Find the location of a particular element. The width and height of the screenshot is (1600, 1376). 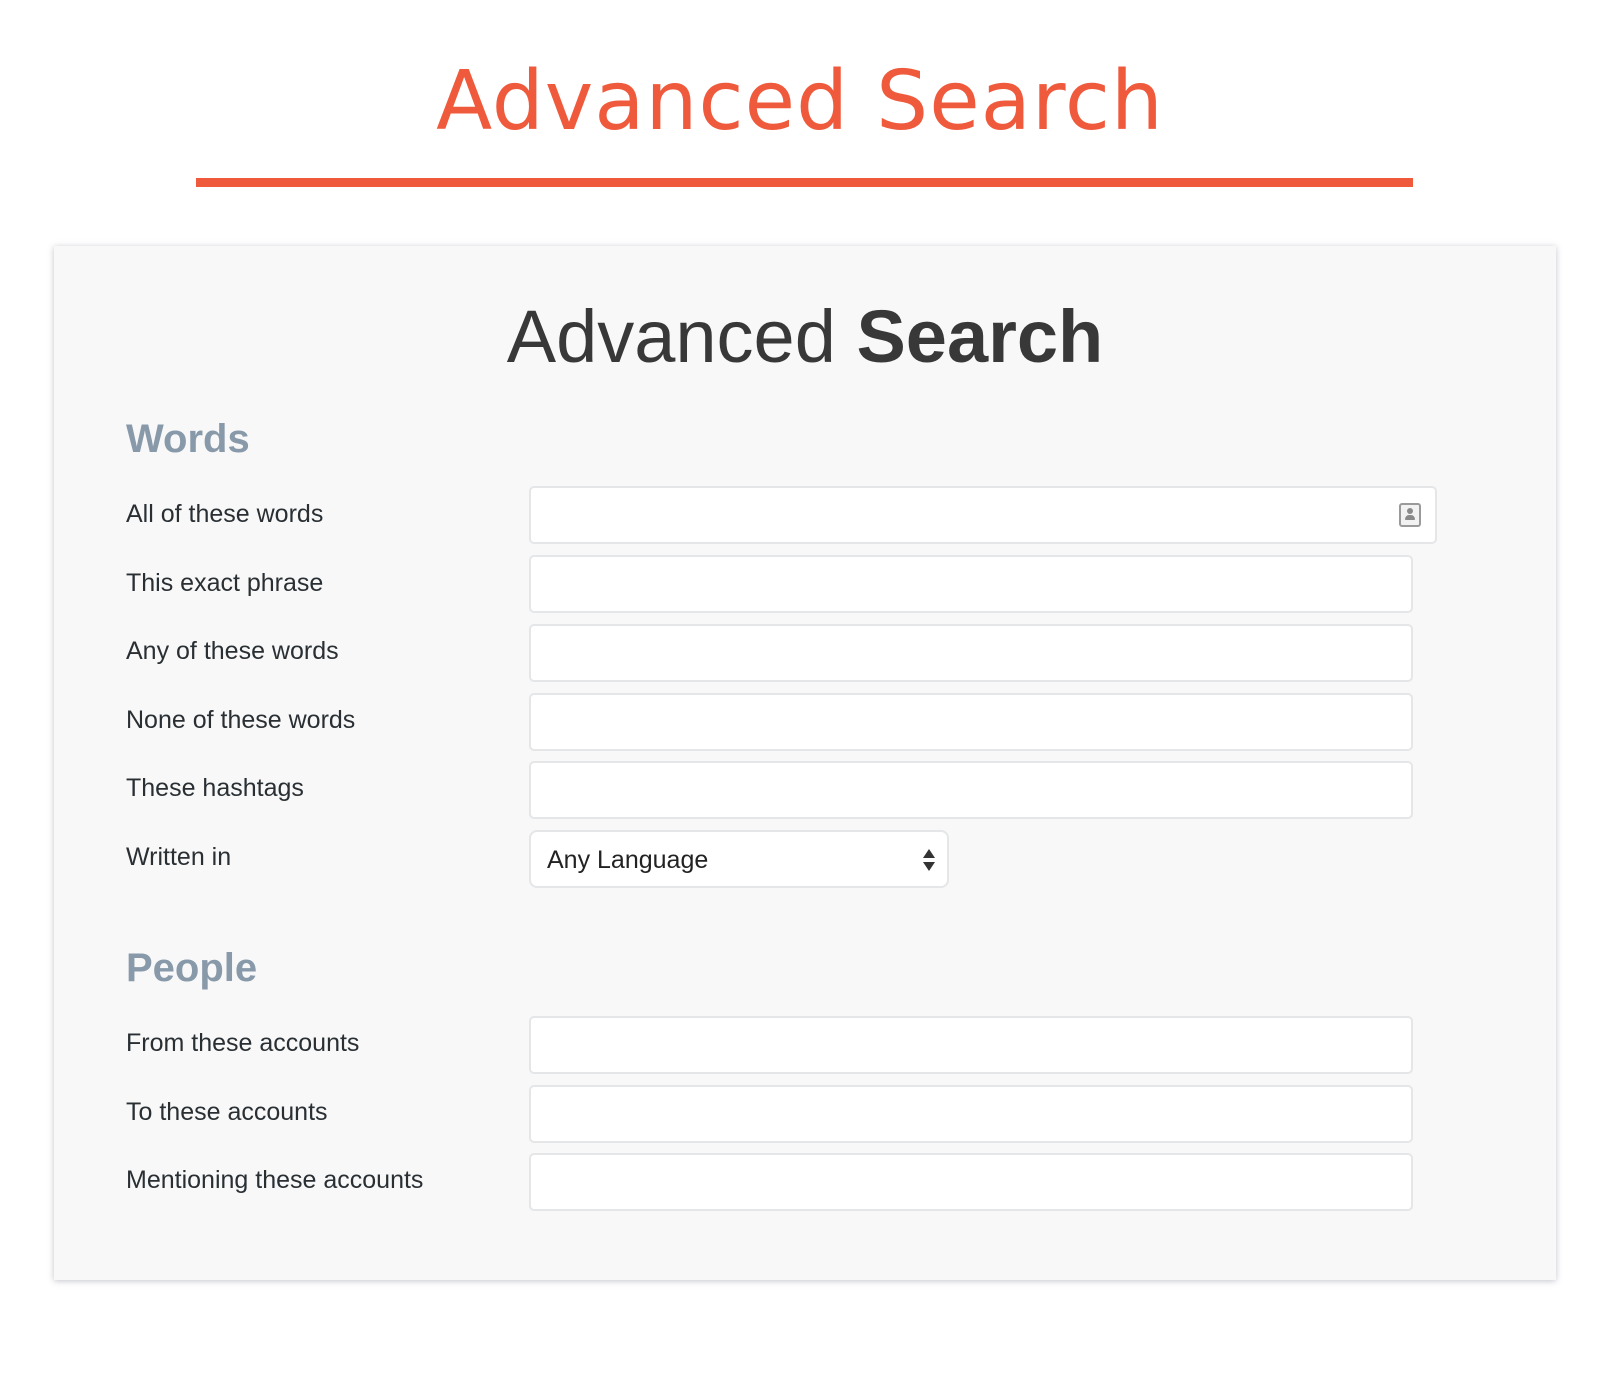

banner-title: Advanced Search is located at coordinates (800, 101).